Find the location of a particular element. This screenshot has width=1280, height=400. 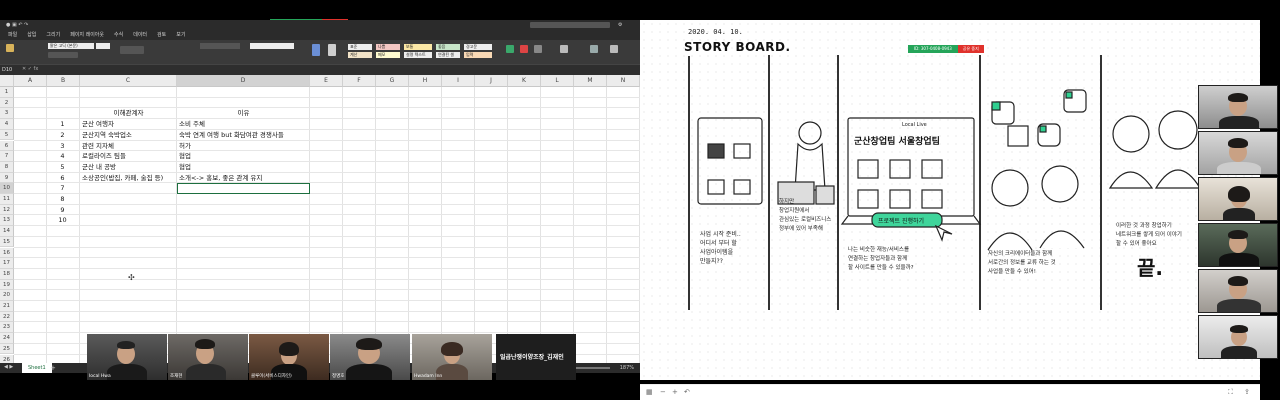

cell-number: 4 is located at coordinates (62, 156).